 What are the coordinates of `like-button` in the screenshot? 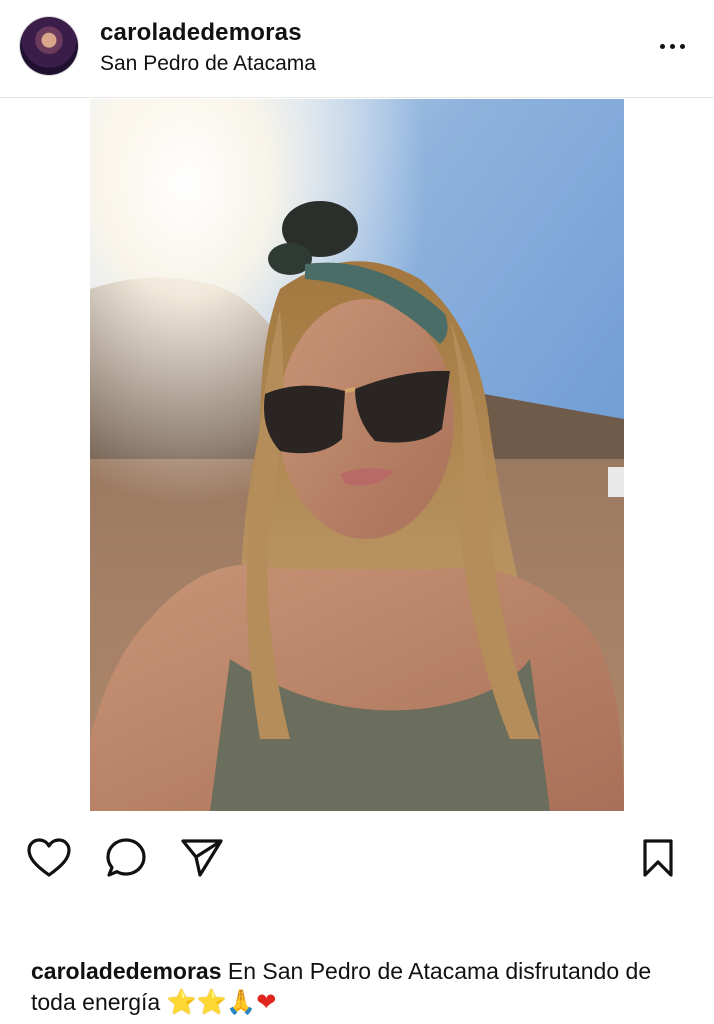 It's located at (49, 858).